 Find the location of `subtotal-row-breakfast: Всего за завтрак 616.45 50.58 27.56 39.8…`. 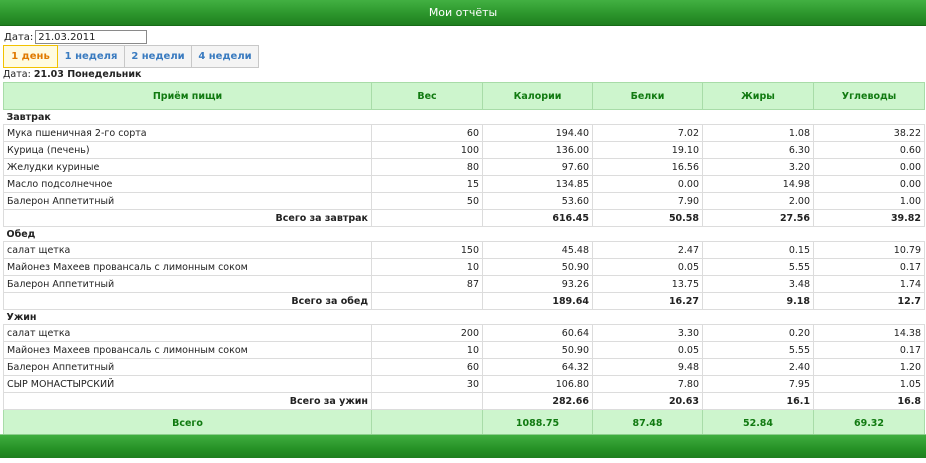

subtotal-row-breakfast: Всего за завтрак 616.45 50.58 27.56 39.8… is located at coordinates (464, 218).